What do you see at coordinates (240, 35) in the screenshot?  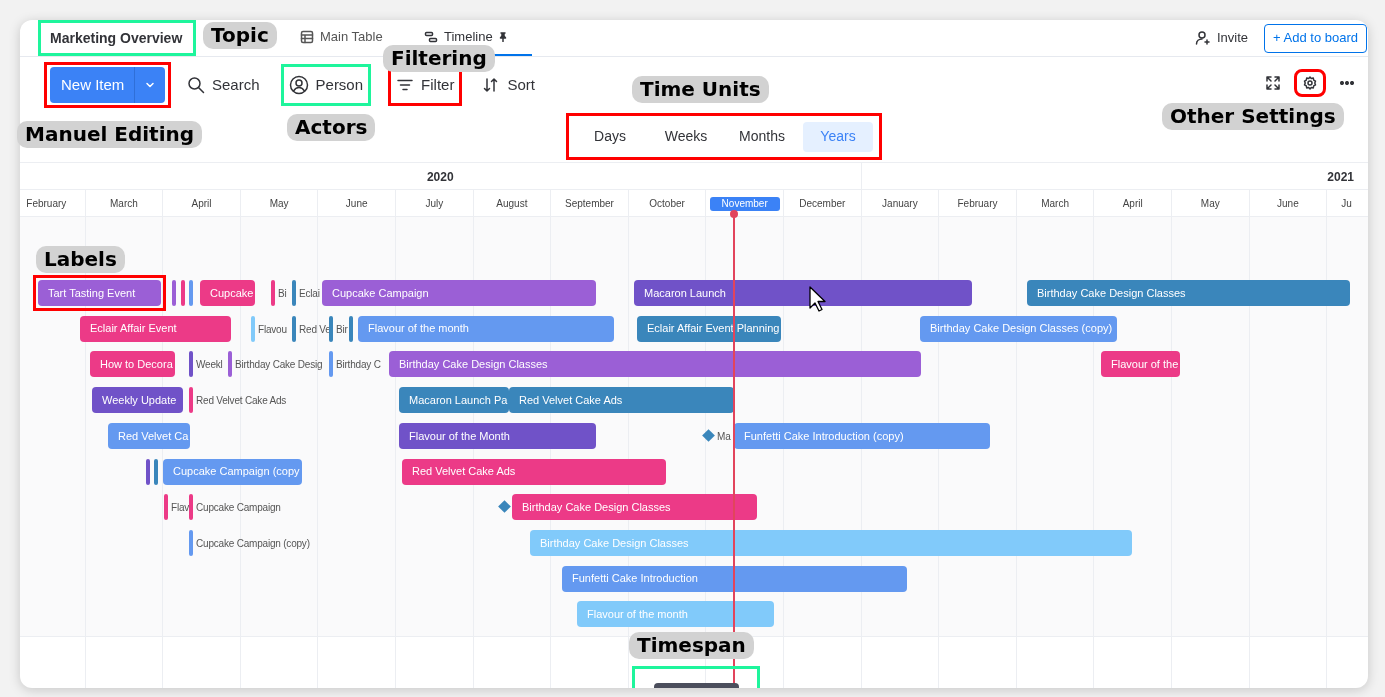 I see `annotation-tooltip: Topic` at bounding box center [240, 35].